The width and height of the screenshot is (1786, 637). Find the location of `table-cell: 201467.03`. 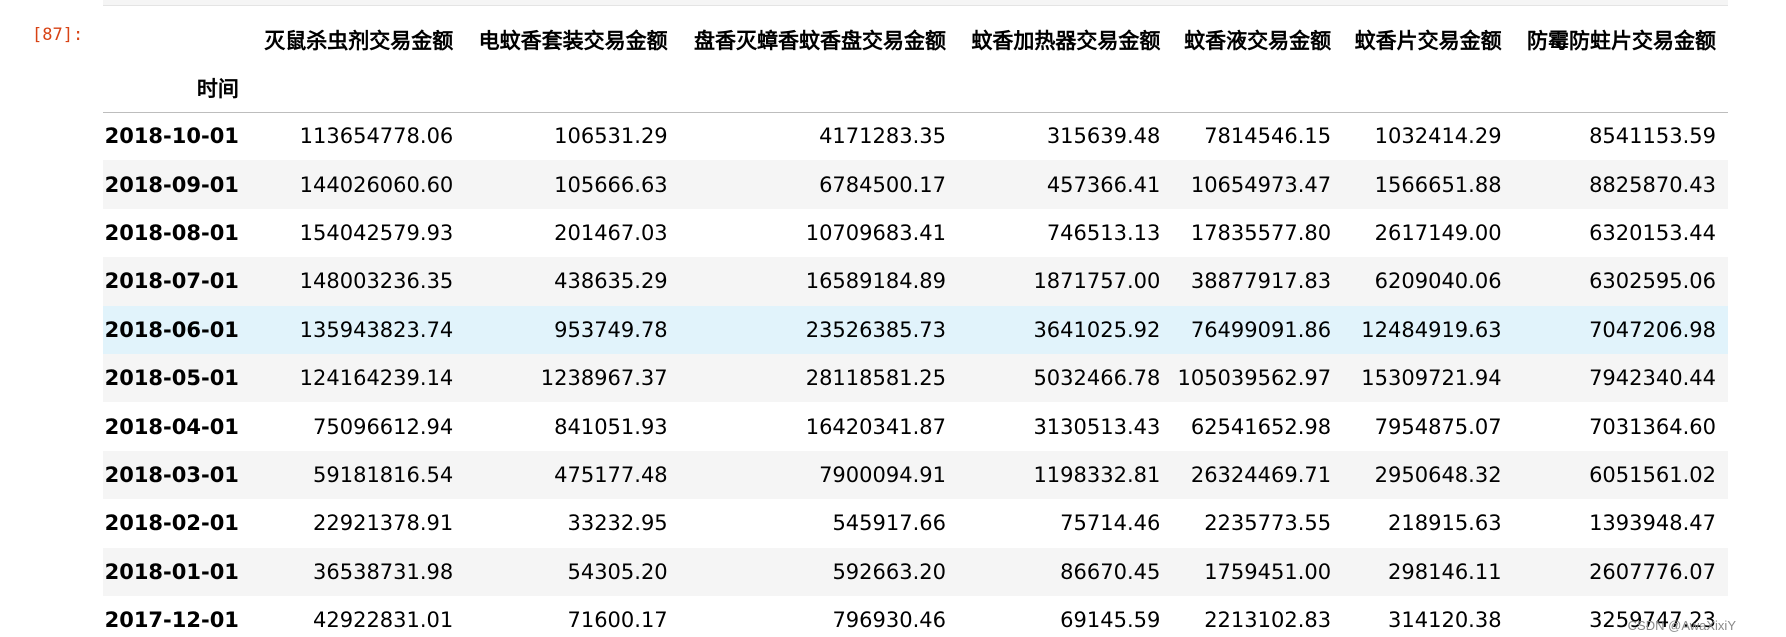

table-cell: 201467.03 is located at coordinates (611, 232).